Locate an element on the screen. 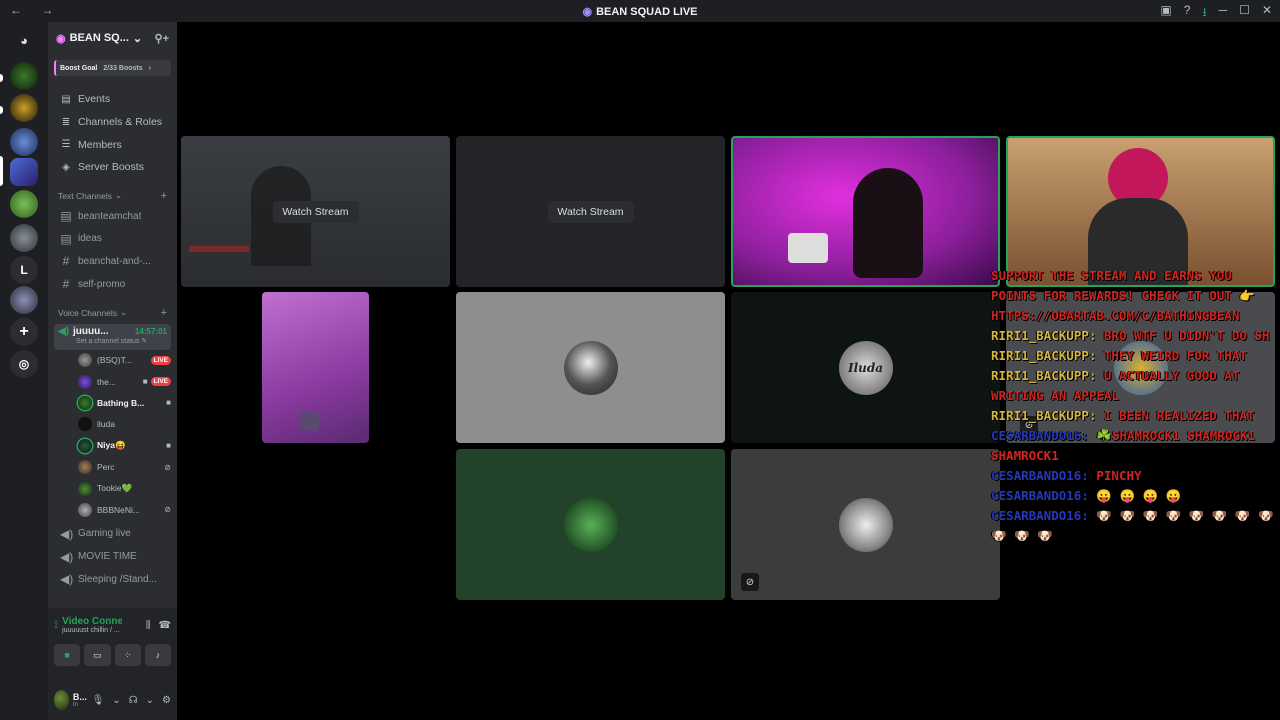 Image resolution: width=1280 pixels, height=720 pixels. avatar-tile-4: ⊘ is located at coordinates (865, 524).